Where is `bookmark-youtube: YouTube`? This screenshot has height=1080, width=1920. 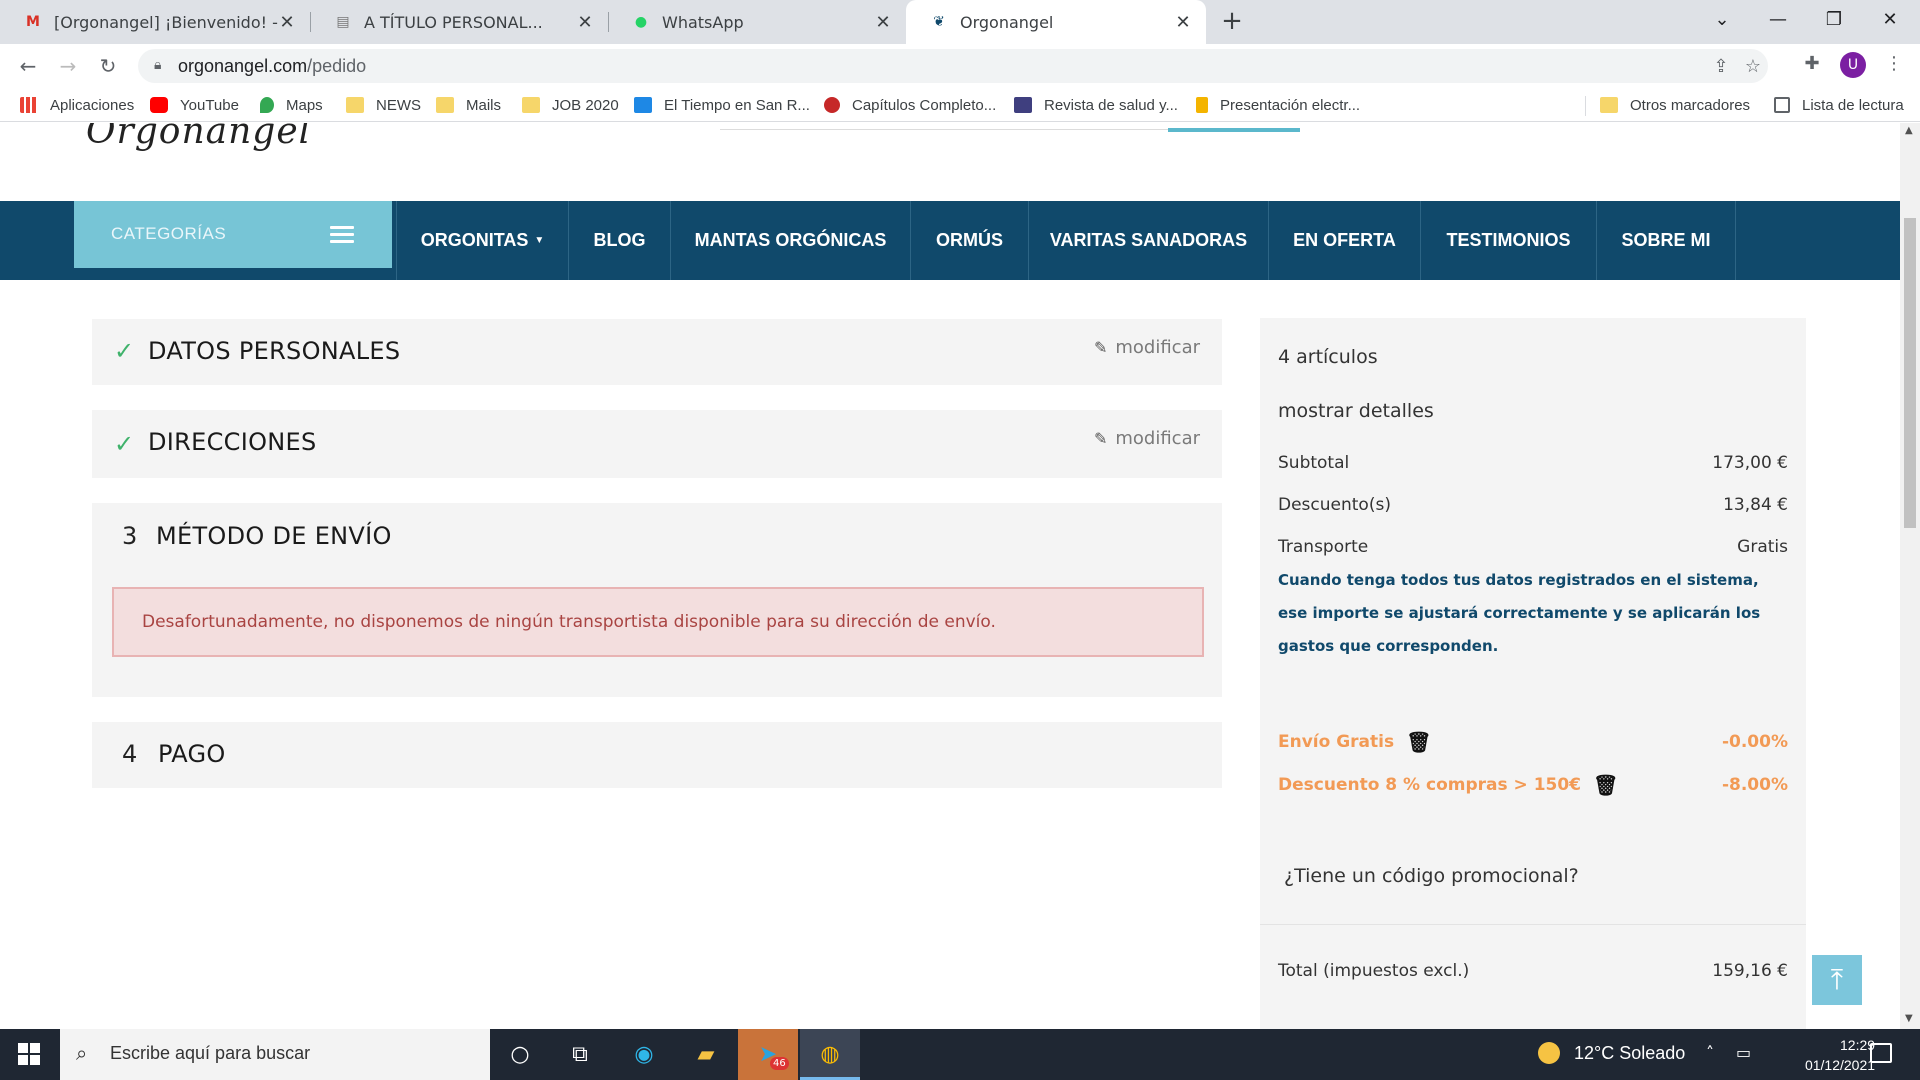
bookmark-youtube: YouTube is located at coordinates (194, 105).